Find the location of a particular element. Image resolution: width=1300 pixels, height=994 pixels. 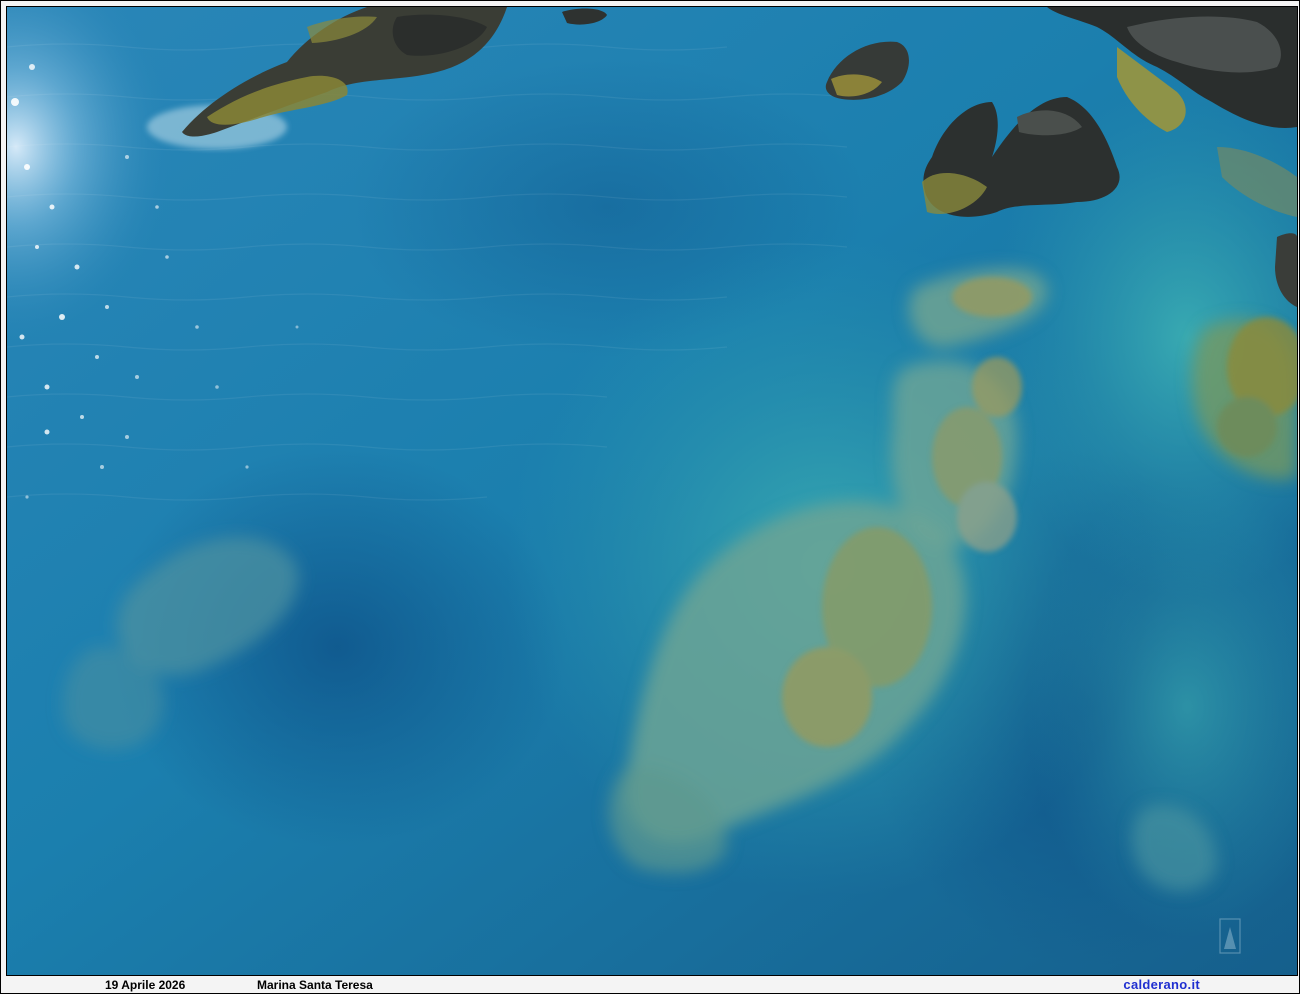

photo-date: 19 Aprile 2026 is located at coordinates (145, 985).